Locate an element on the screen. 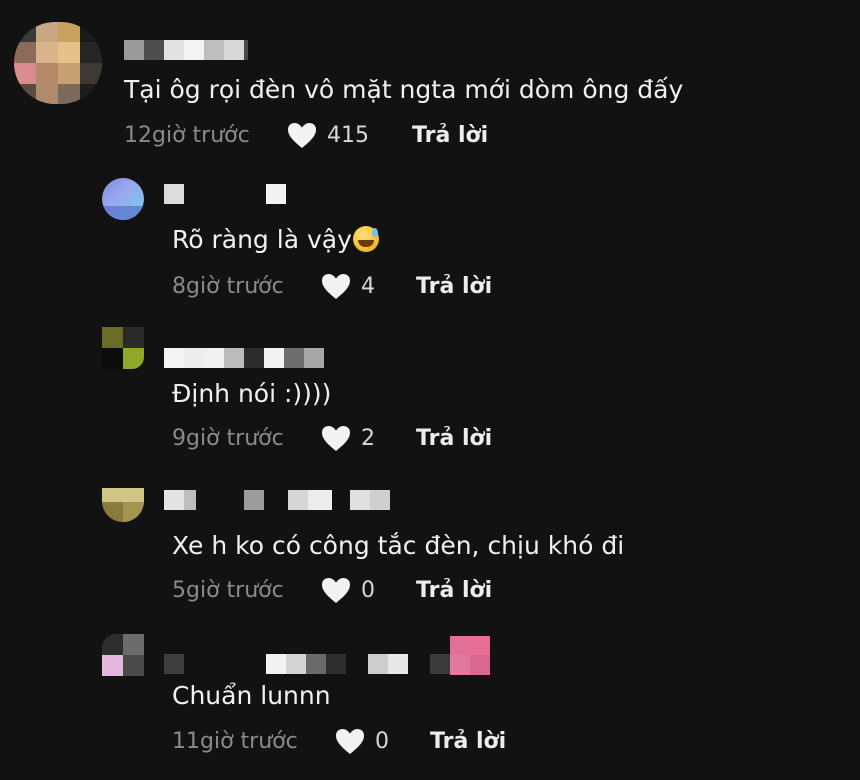 Image resolution: width=860 pixels, height=780 pixels. comment-text: Rõ ràng là vậy is located at coordinates (275, 240).